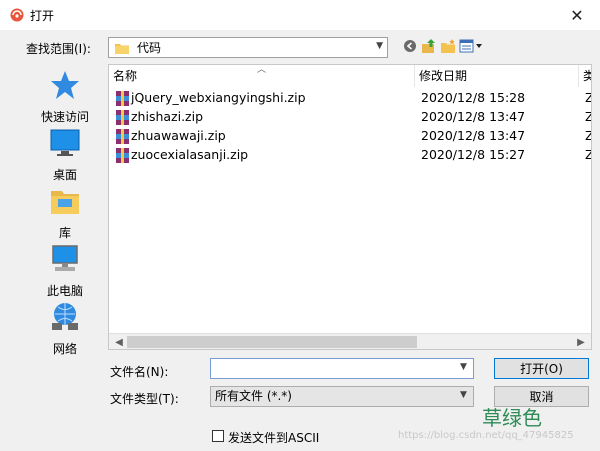  What do you see at coordinates (167, 116) in the screenshot?
I see `file-name: zhishazi.zip` at bounding box center [167, 116].